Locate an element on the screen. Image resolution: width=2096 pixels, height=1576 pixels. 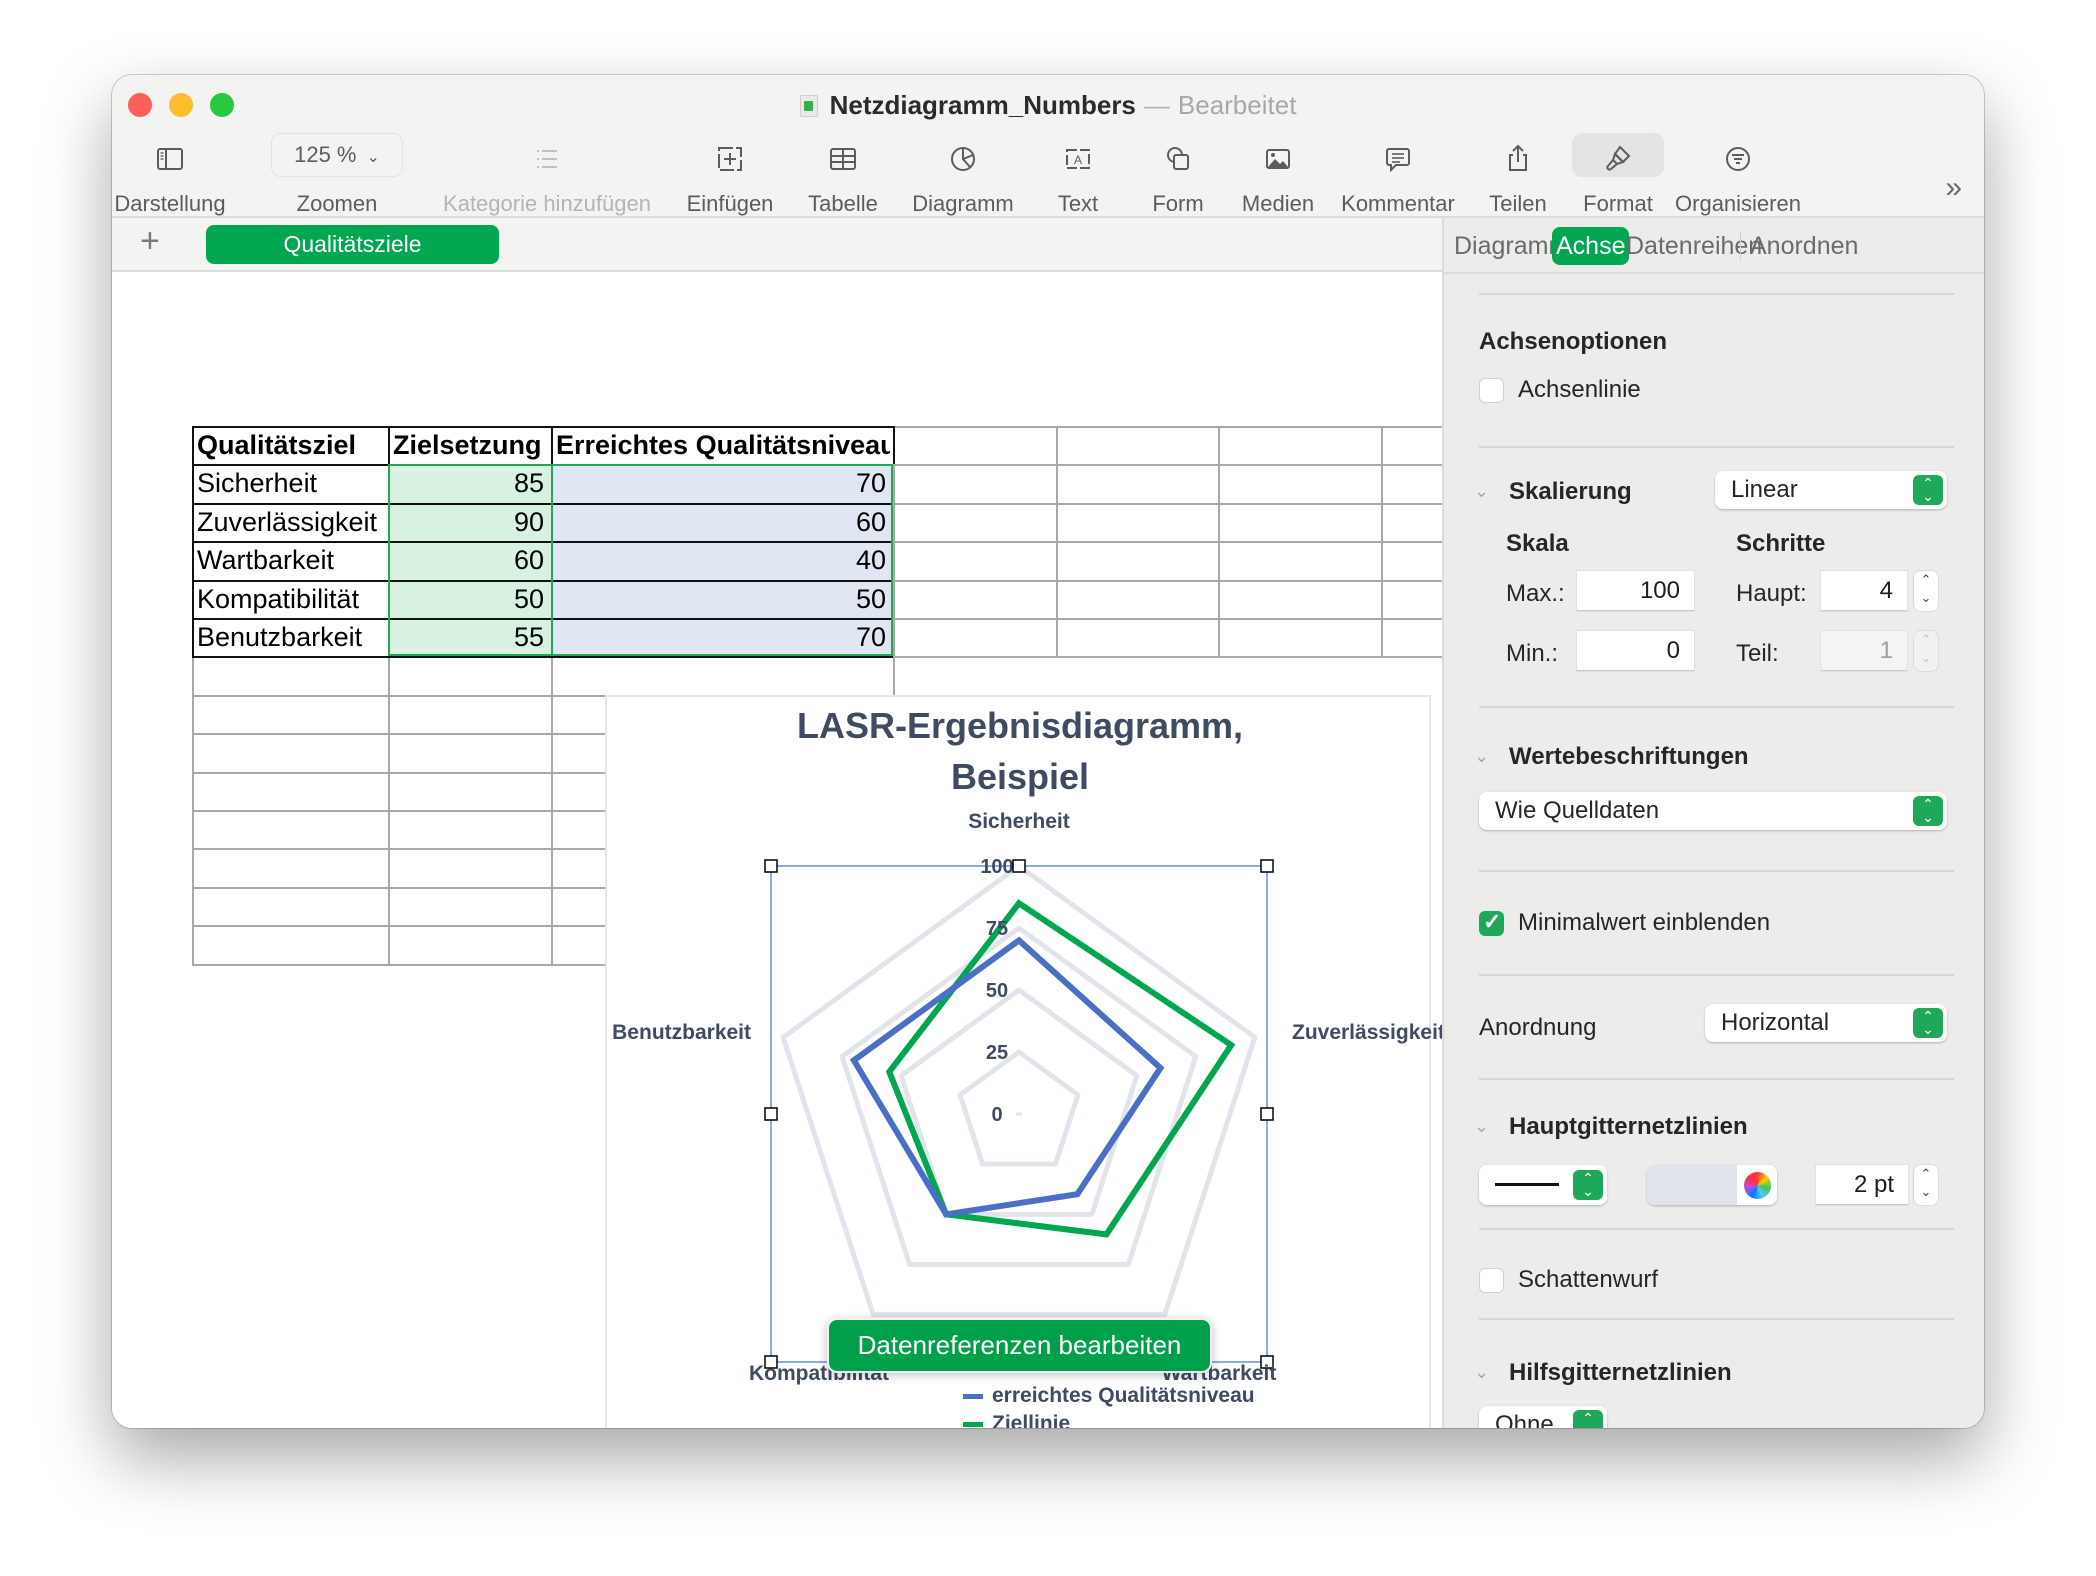
share-icon is located at coordinates (1518, 159).